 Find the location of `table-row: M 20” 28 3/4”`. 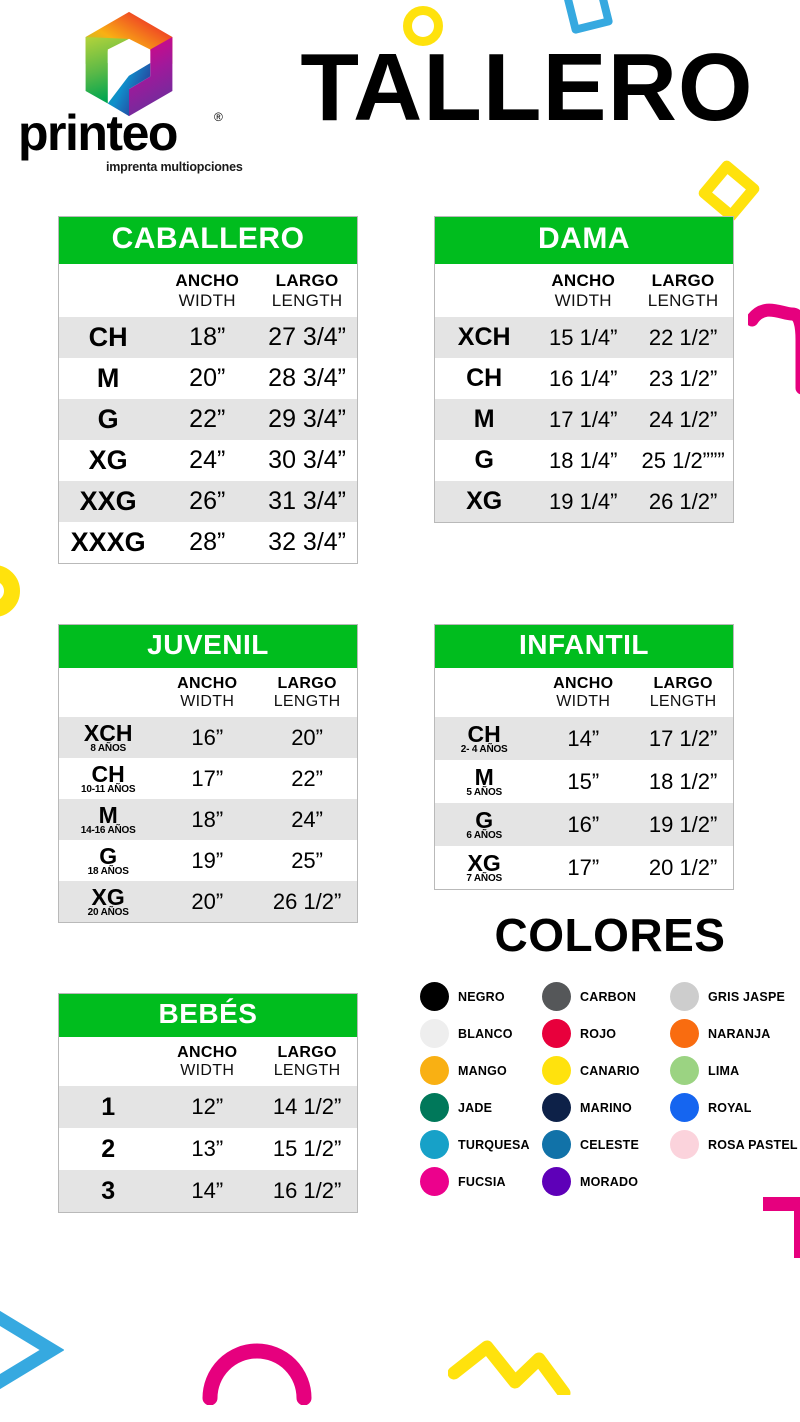

table-row: M 20” 28 3/4” is located at coordinates (208, 378).